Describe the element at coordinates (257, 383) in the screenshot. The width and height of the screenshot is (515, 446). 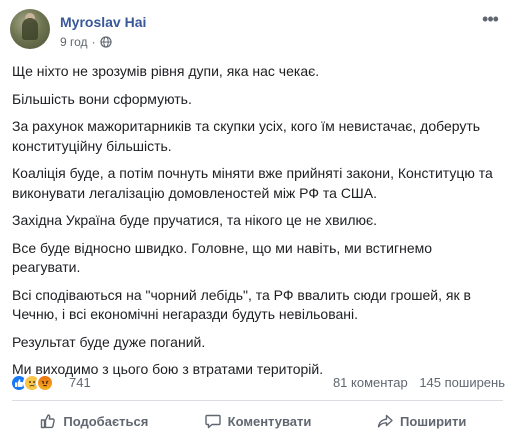
I see `reactions-bar: 741 81 коментар 145 поширень` at that location.